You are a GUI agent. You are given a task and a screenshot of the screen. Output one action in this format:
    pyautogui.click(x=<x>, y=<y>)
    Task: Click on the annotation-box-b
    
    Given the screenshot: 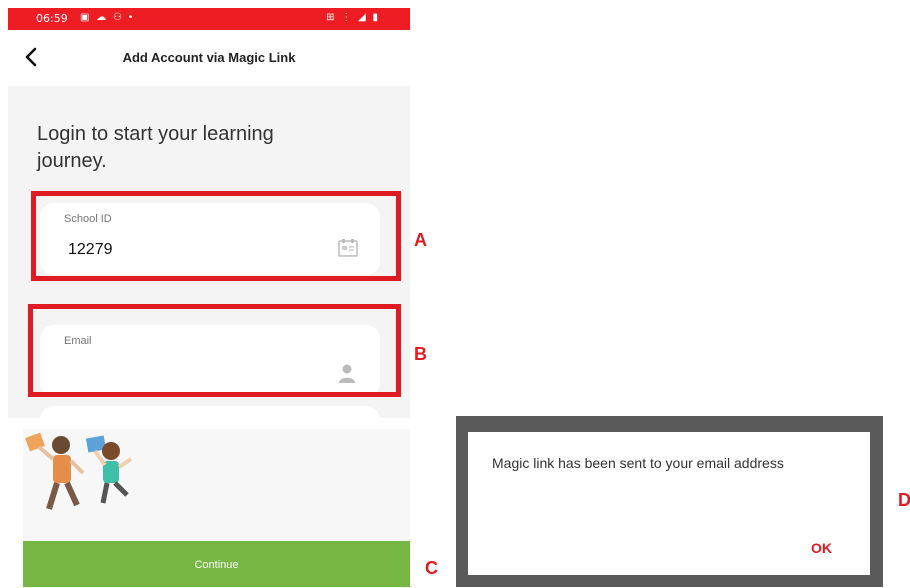 What is the action you would take?
    pyautogui.click(x=214, y=350)
    